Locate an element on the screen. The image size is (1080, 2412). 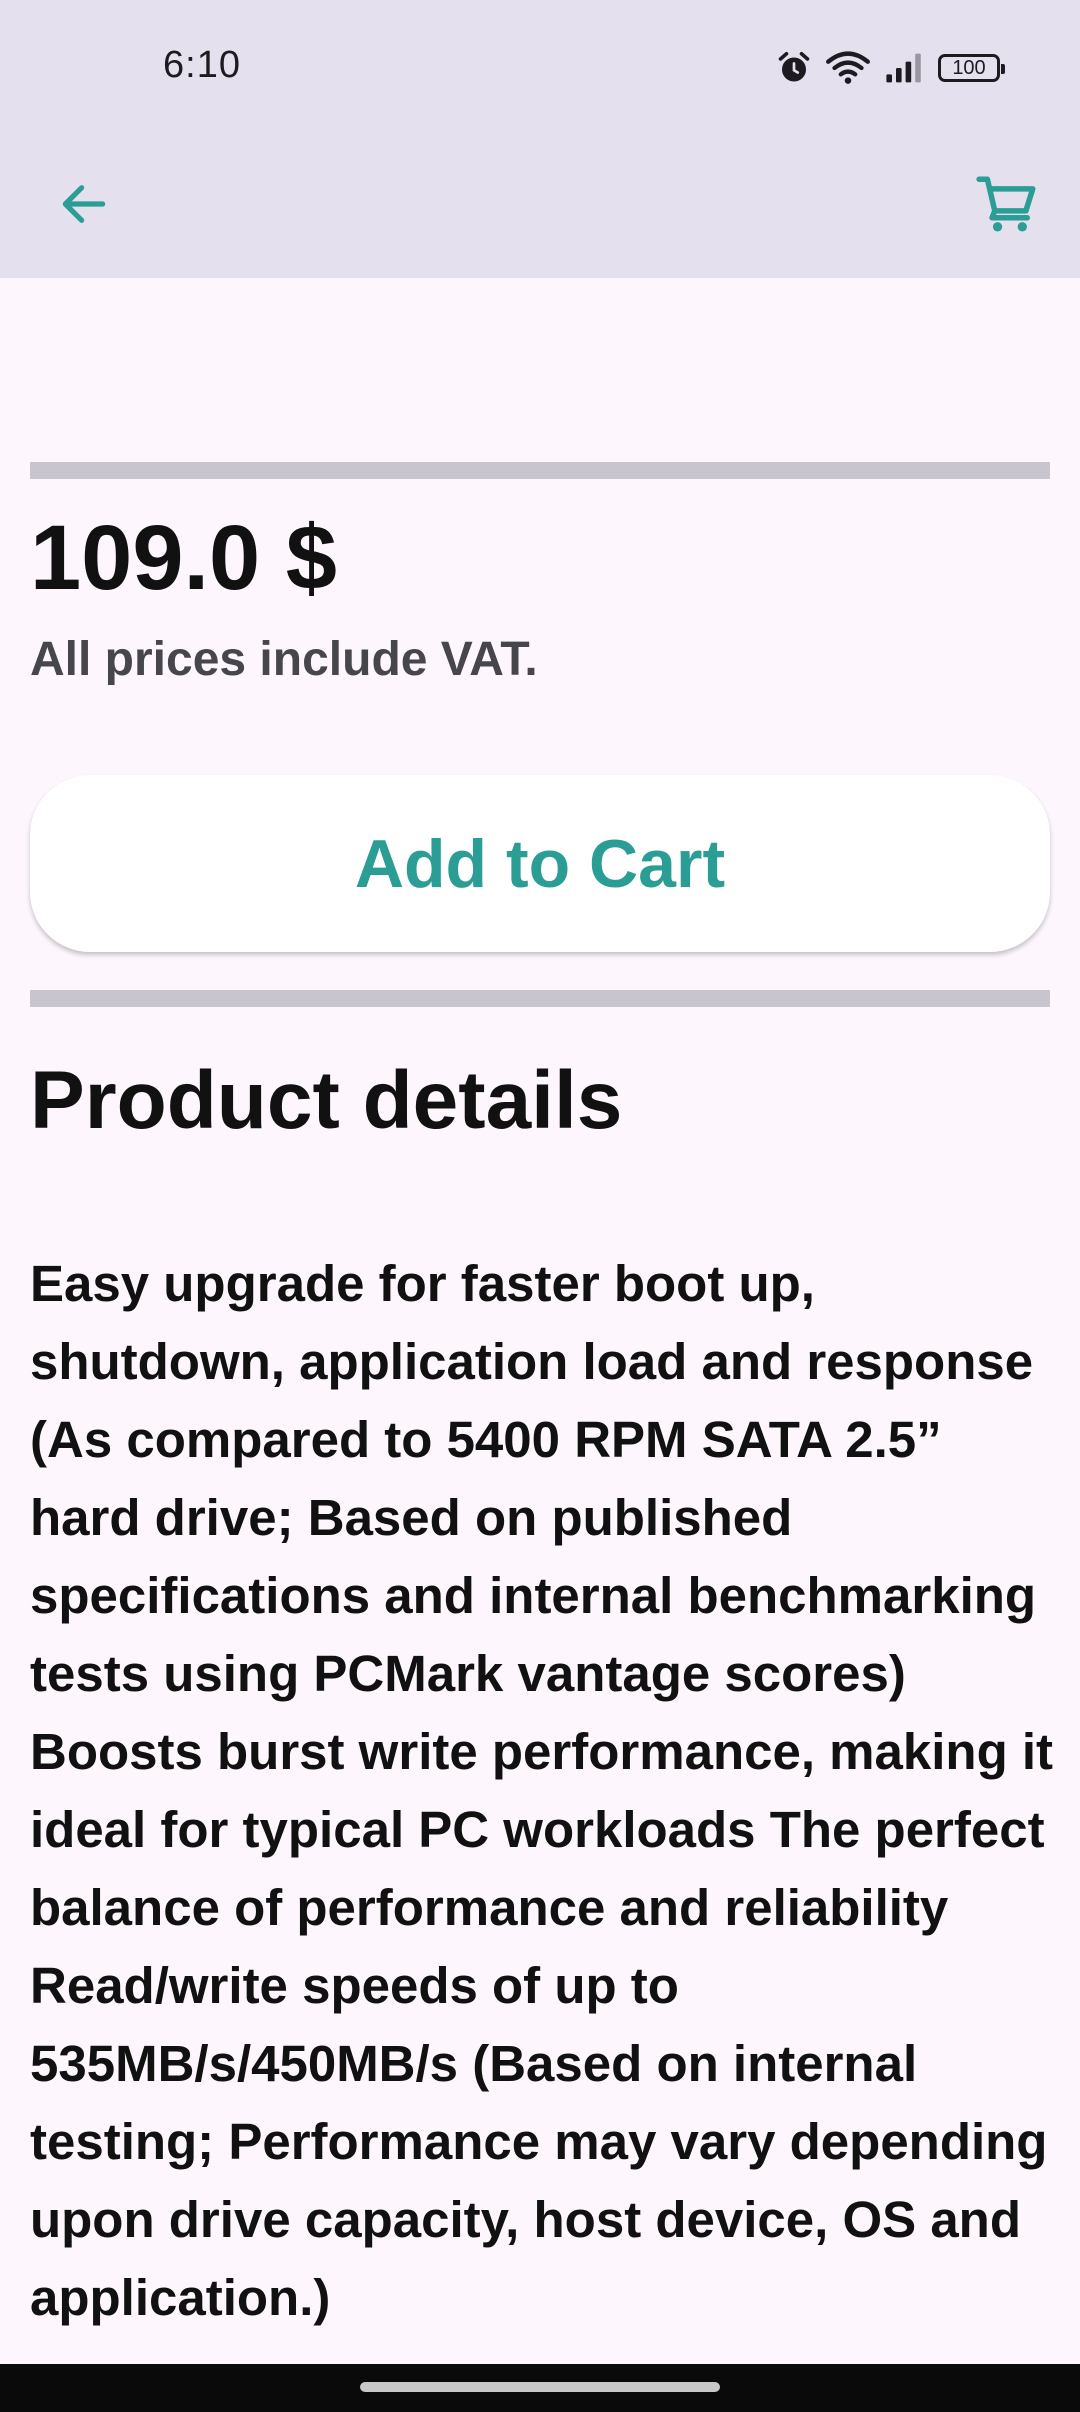
status-time: 6:10 is located at coordinates (202, 65).